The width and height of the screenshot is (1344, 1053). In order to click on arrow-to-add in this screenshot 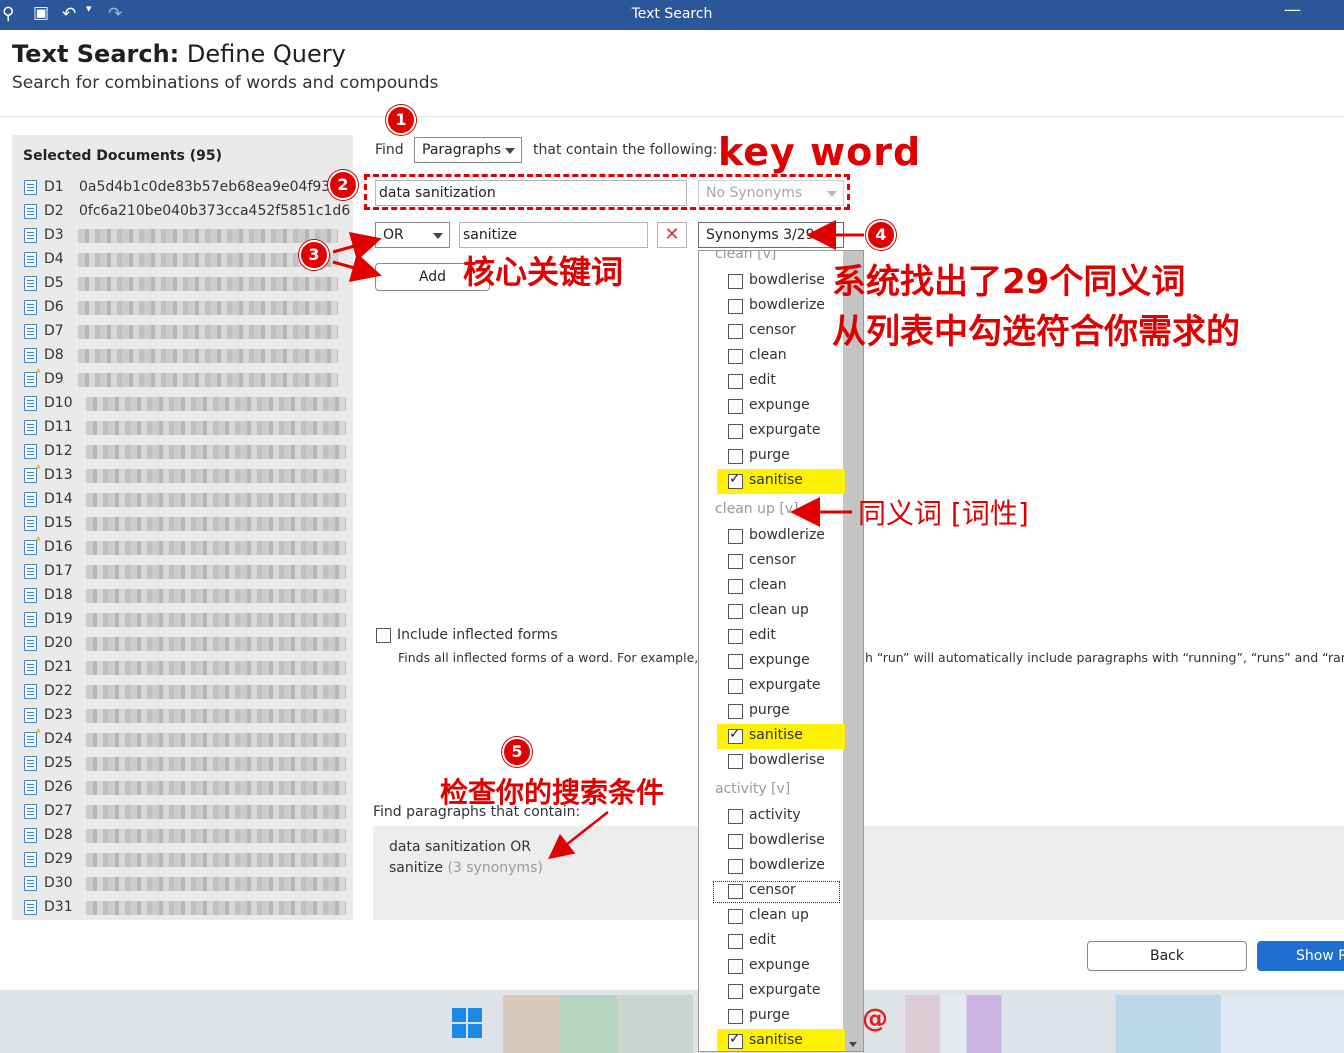, I will do `click(357, 267)`.